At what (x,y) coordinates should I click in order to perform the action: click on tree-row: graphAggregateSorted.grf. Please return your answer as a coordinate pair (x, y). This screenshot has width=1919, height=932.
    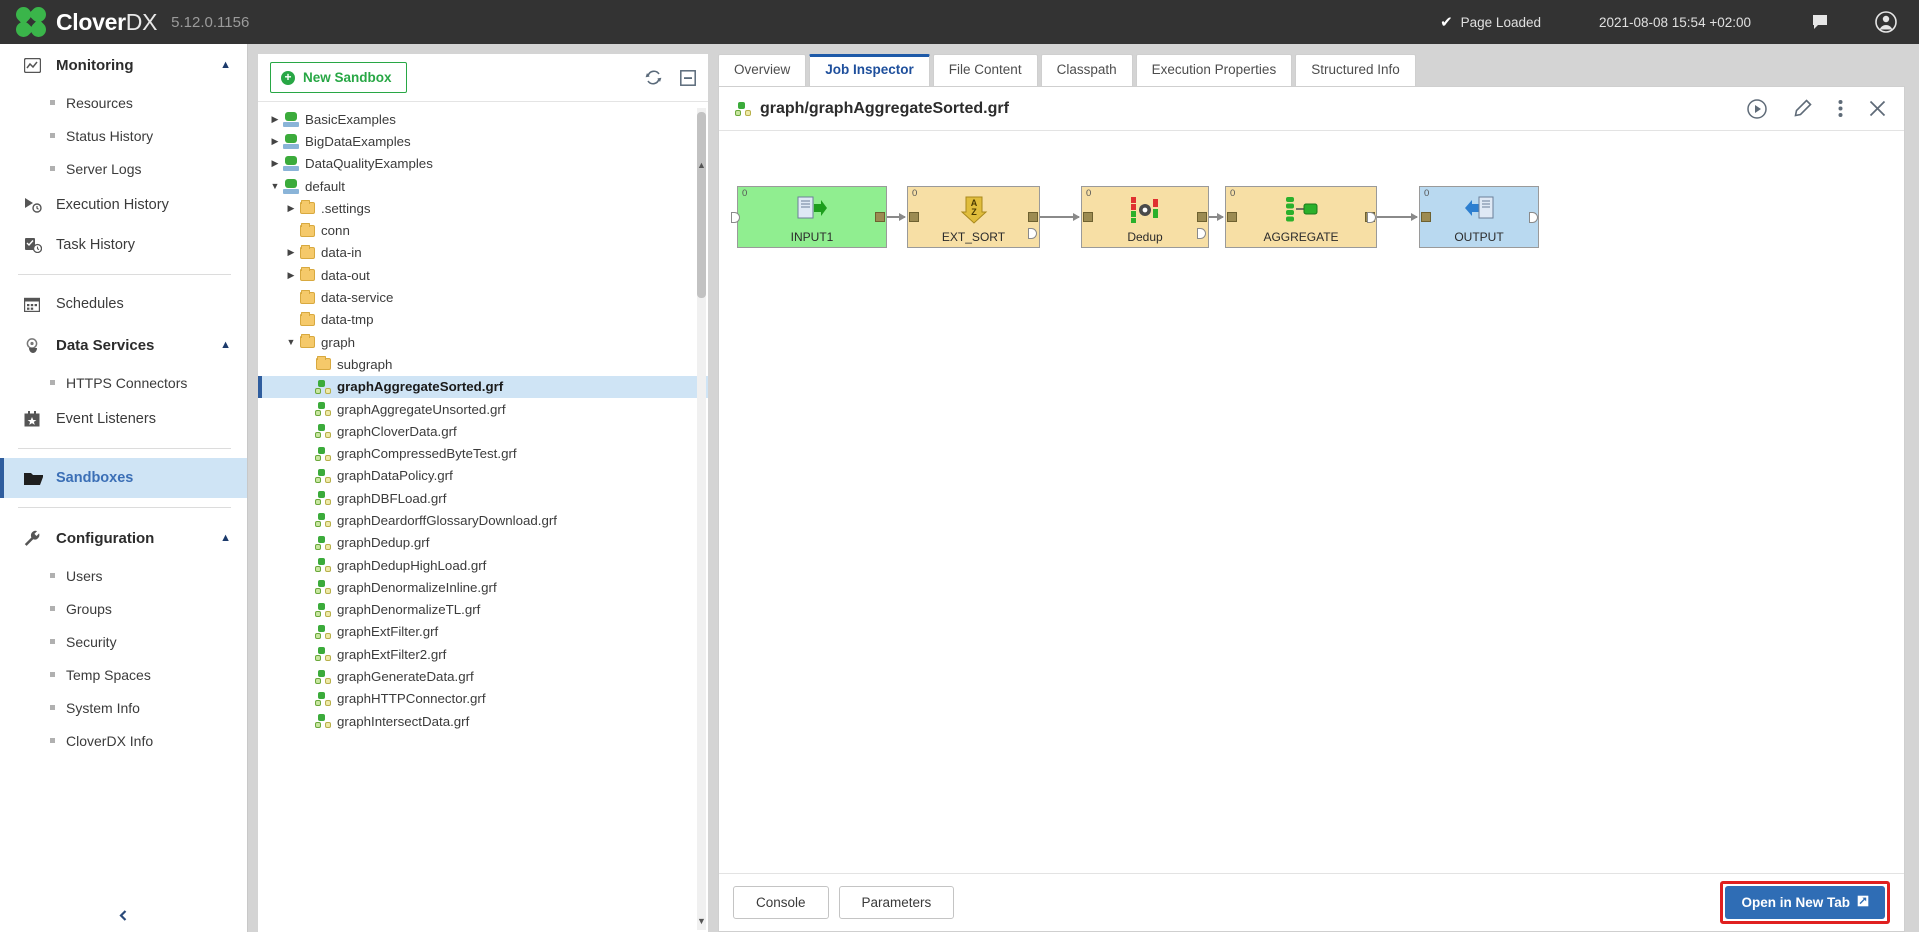
    Looking at the image, I should click on (483, 386).